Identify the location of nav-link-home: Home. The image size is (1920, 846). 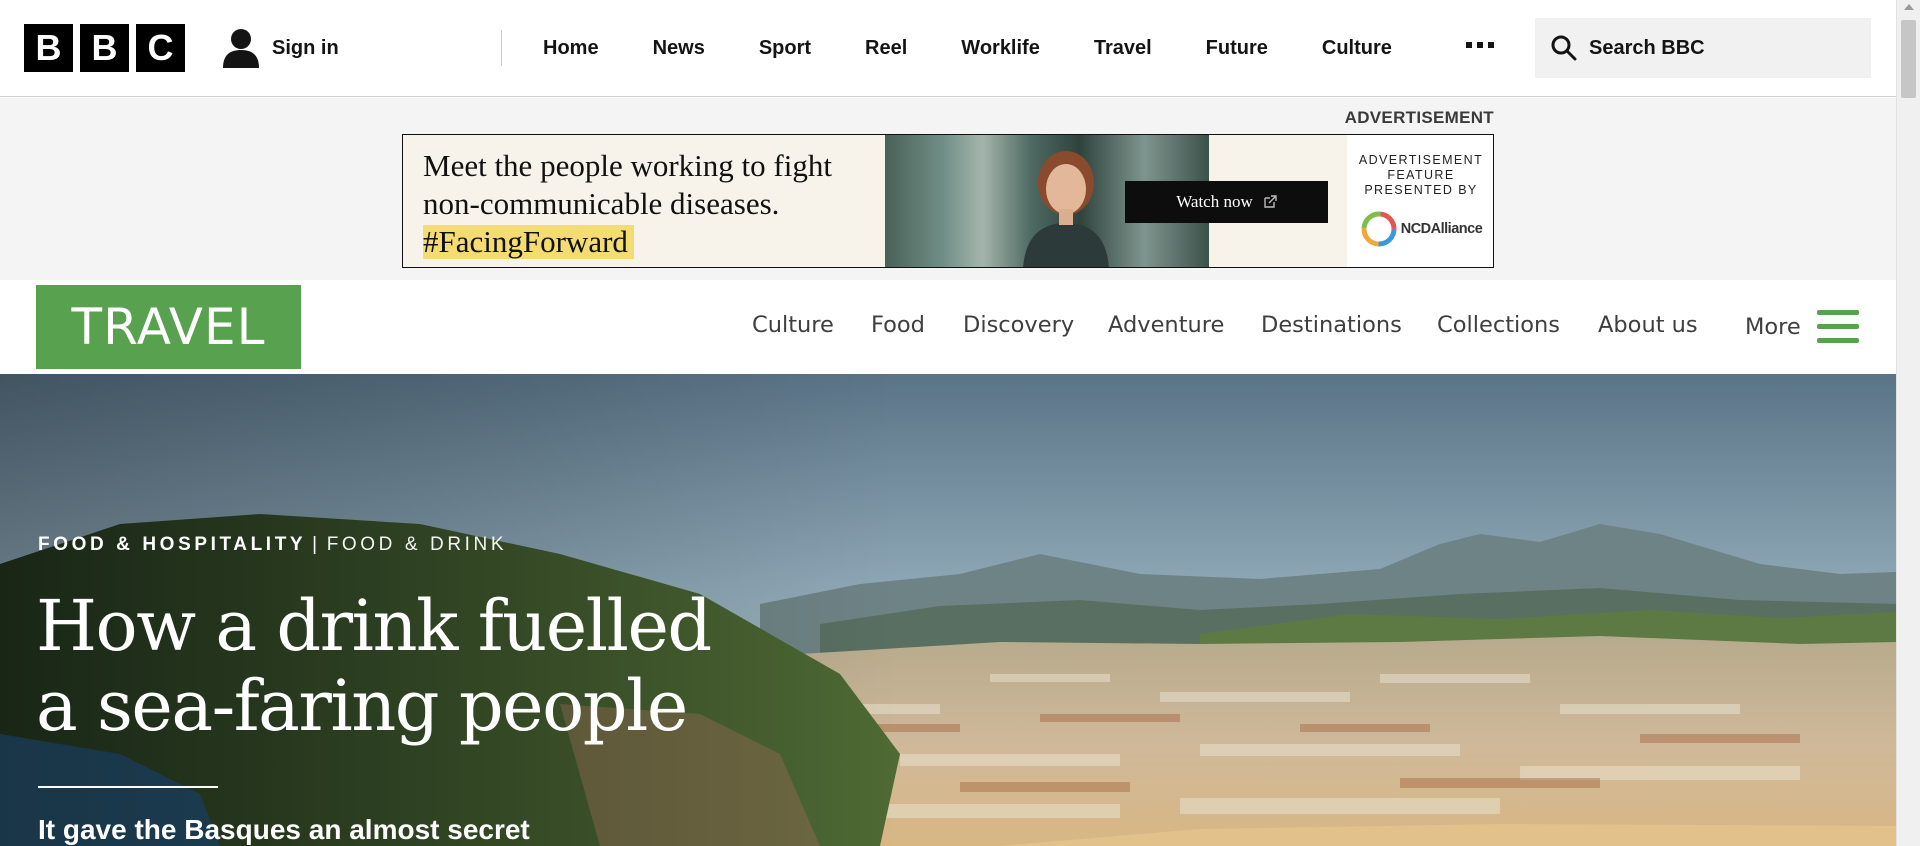
(571, 48).